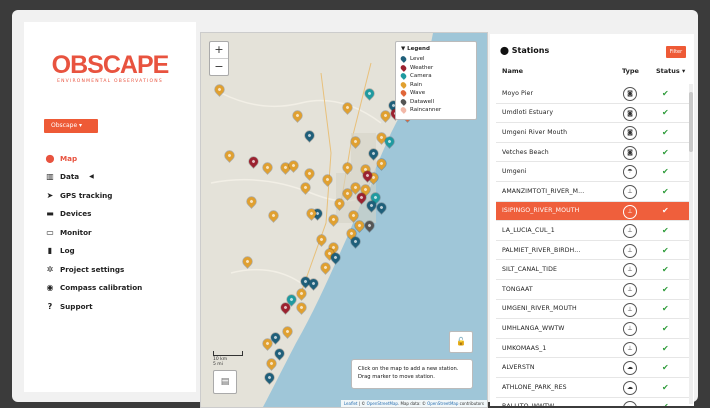 This screenshot has width=710, height=408. What do you see at coordinates (351, 403) in the screenshot?
I see `leaflet-link: Leaflet` at bounding box center [351, 403].